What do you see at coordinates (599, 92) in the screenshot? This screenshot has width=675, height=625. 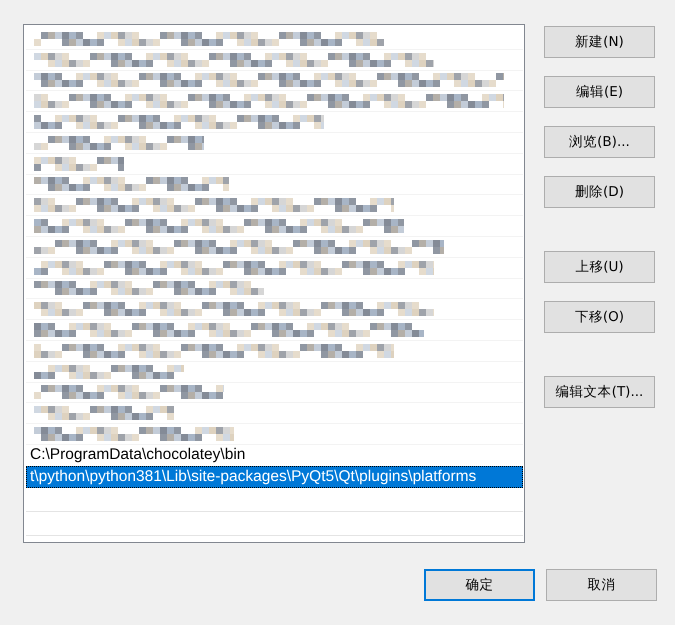 I see `side-button: 编辑(E)` at bounding box center [599, 92].